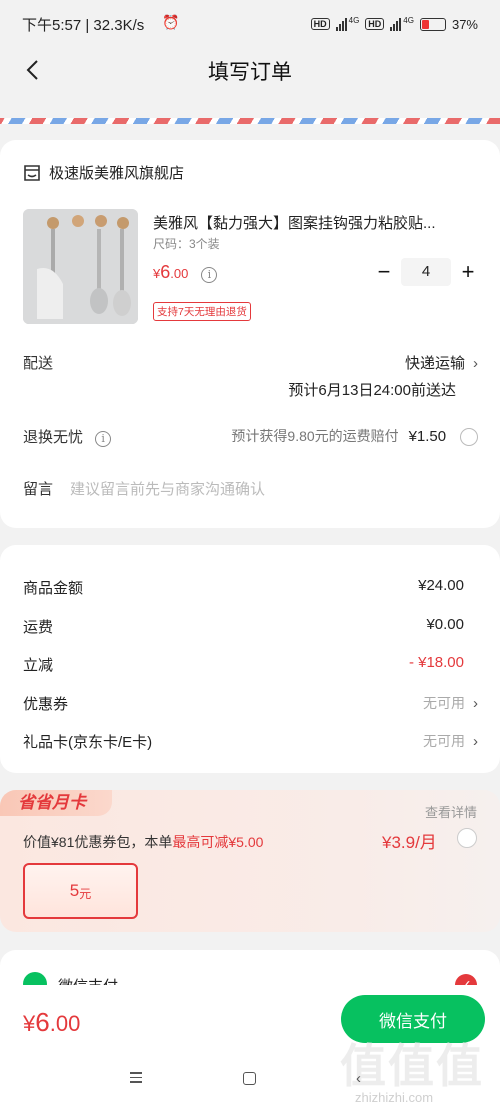 The height and width of the screenshot is (1111, 500). I want to click on coupon-unit: 元, so click(85, 893).